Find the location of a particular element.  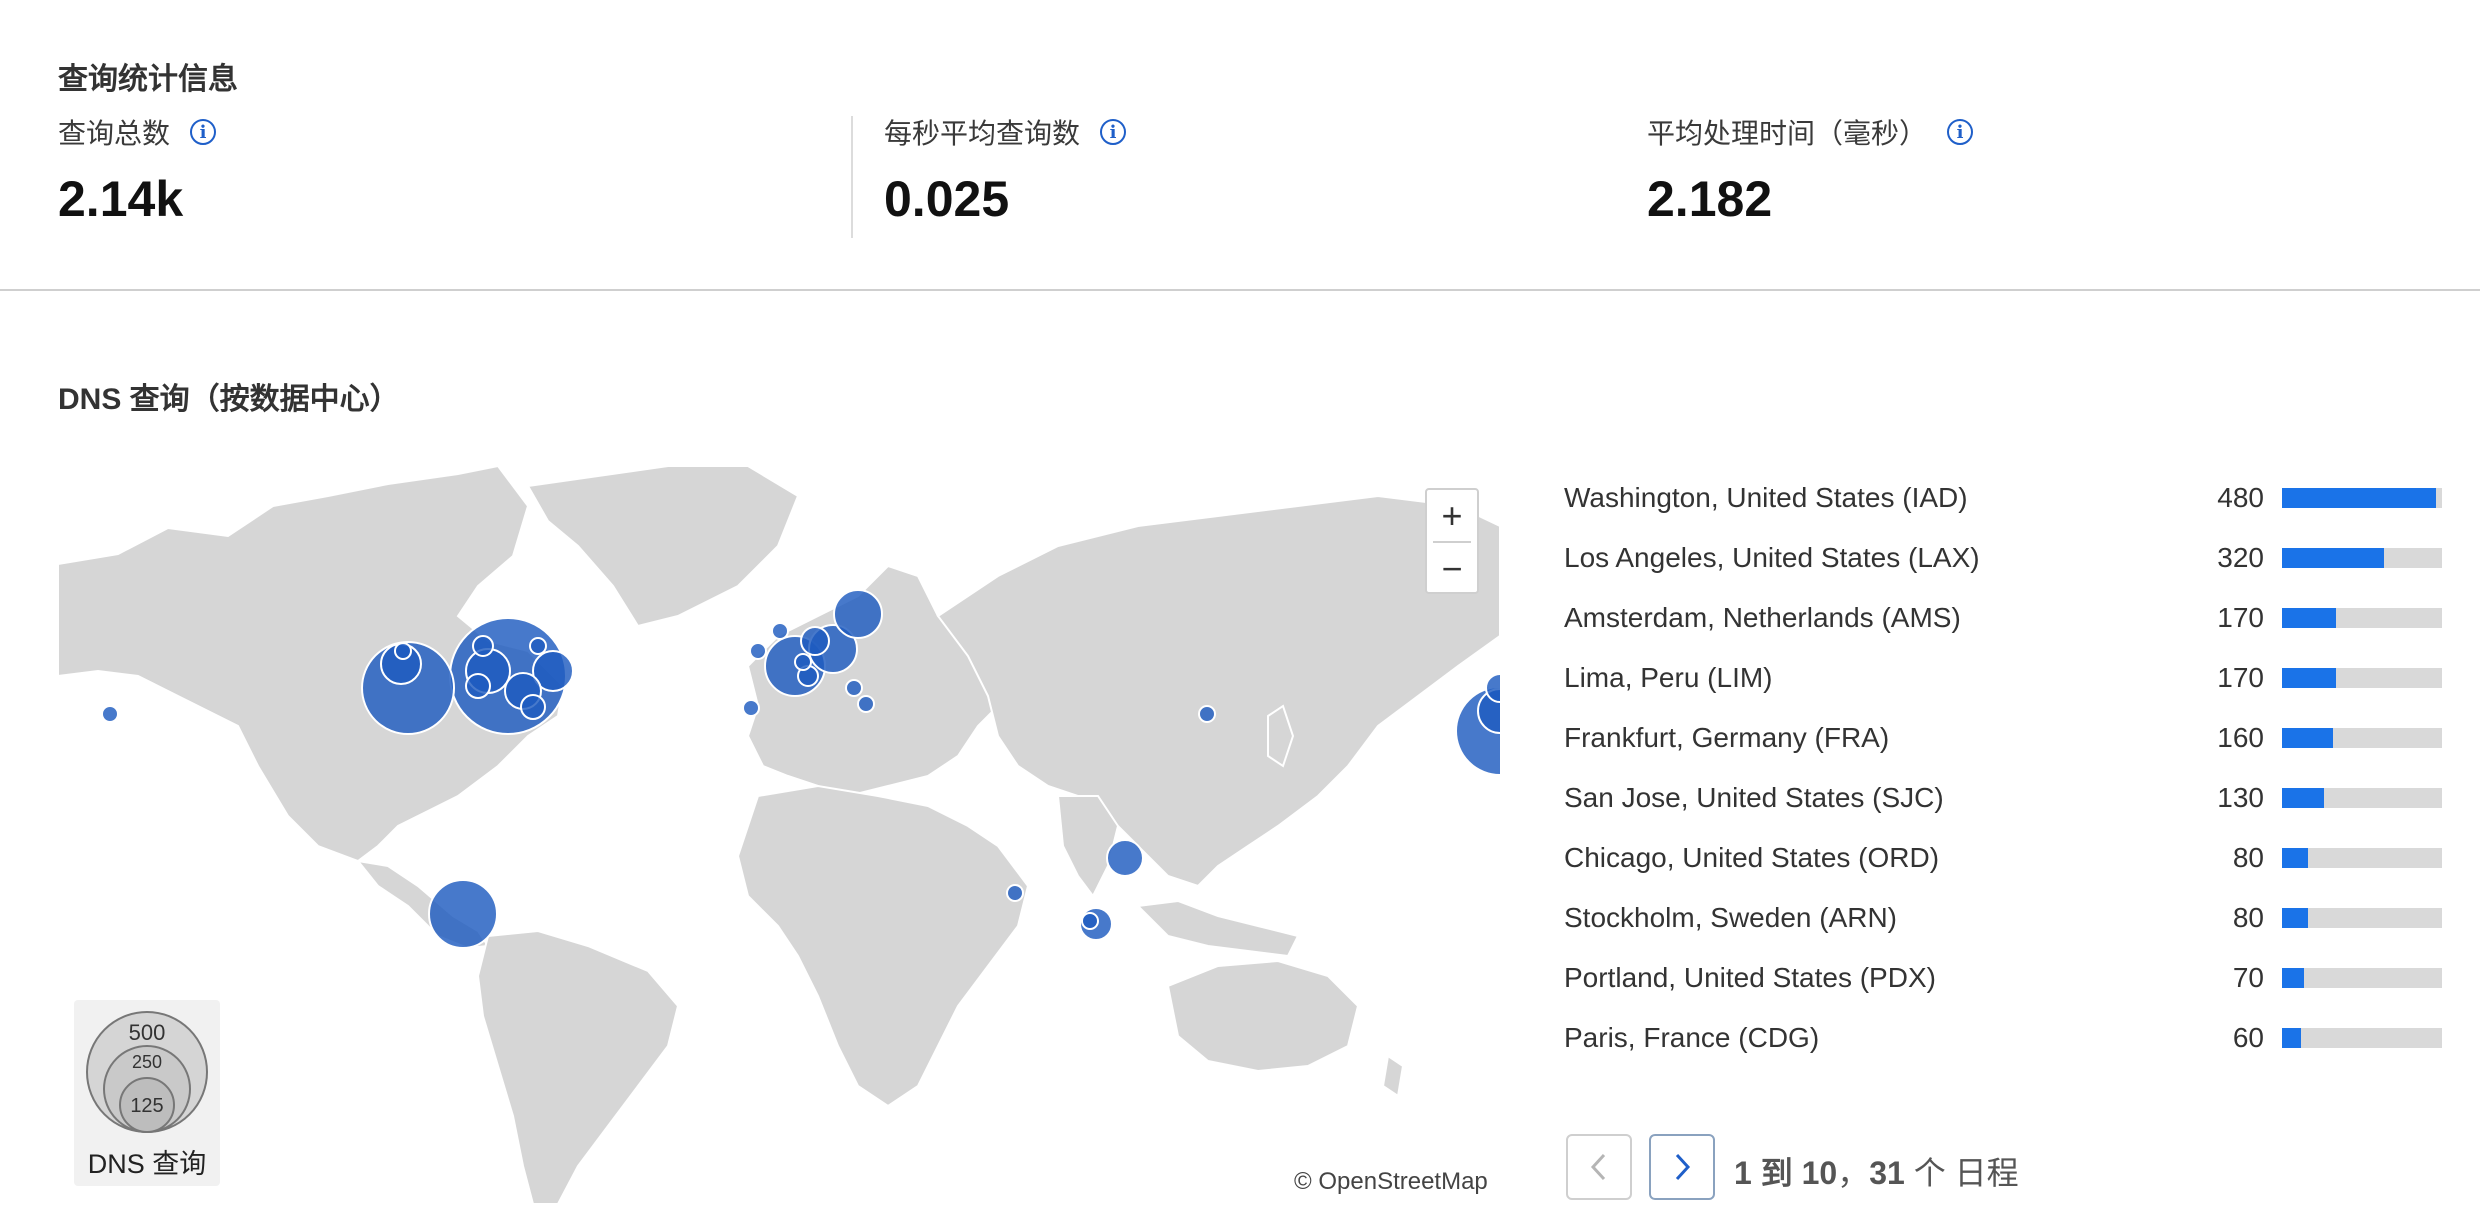

datacenter-name: Los Angeles, United States (LAX) is located at coordinates (1772, 557).